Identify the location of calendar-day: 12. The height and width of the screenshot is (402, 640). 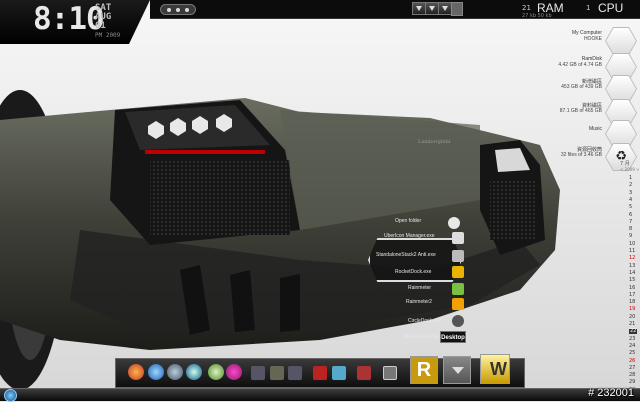
(632, 258).